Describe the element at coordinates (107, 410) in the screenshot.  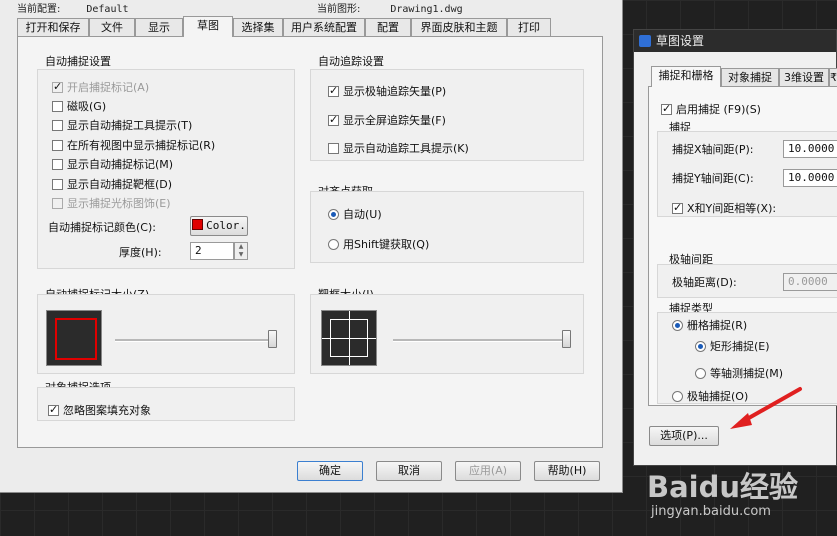
I see `checkbox-label: 忽略图案填充对象` at that location.